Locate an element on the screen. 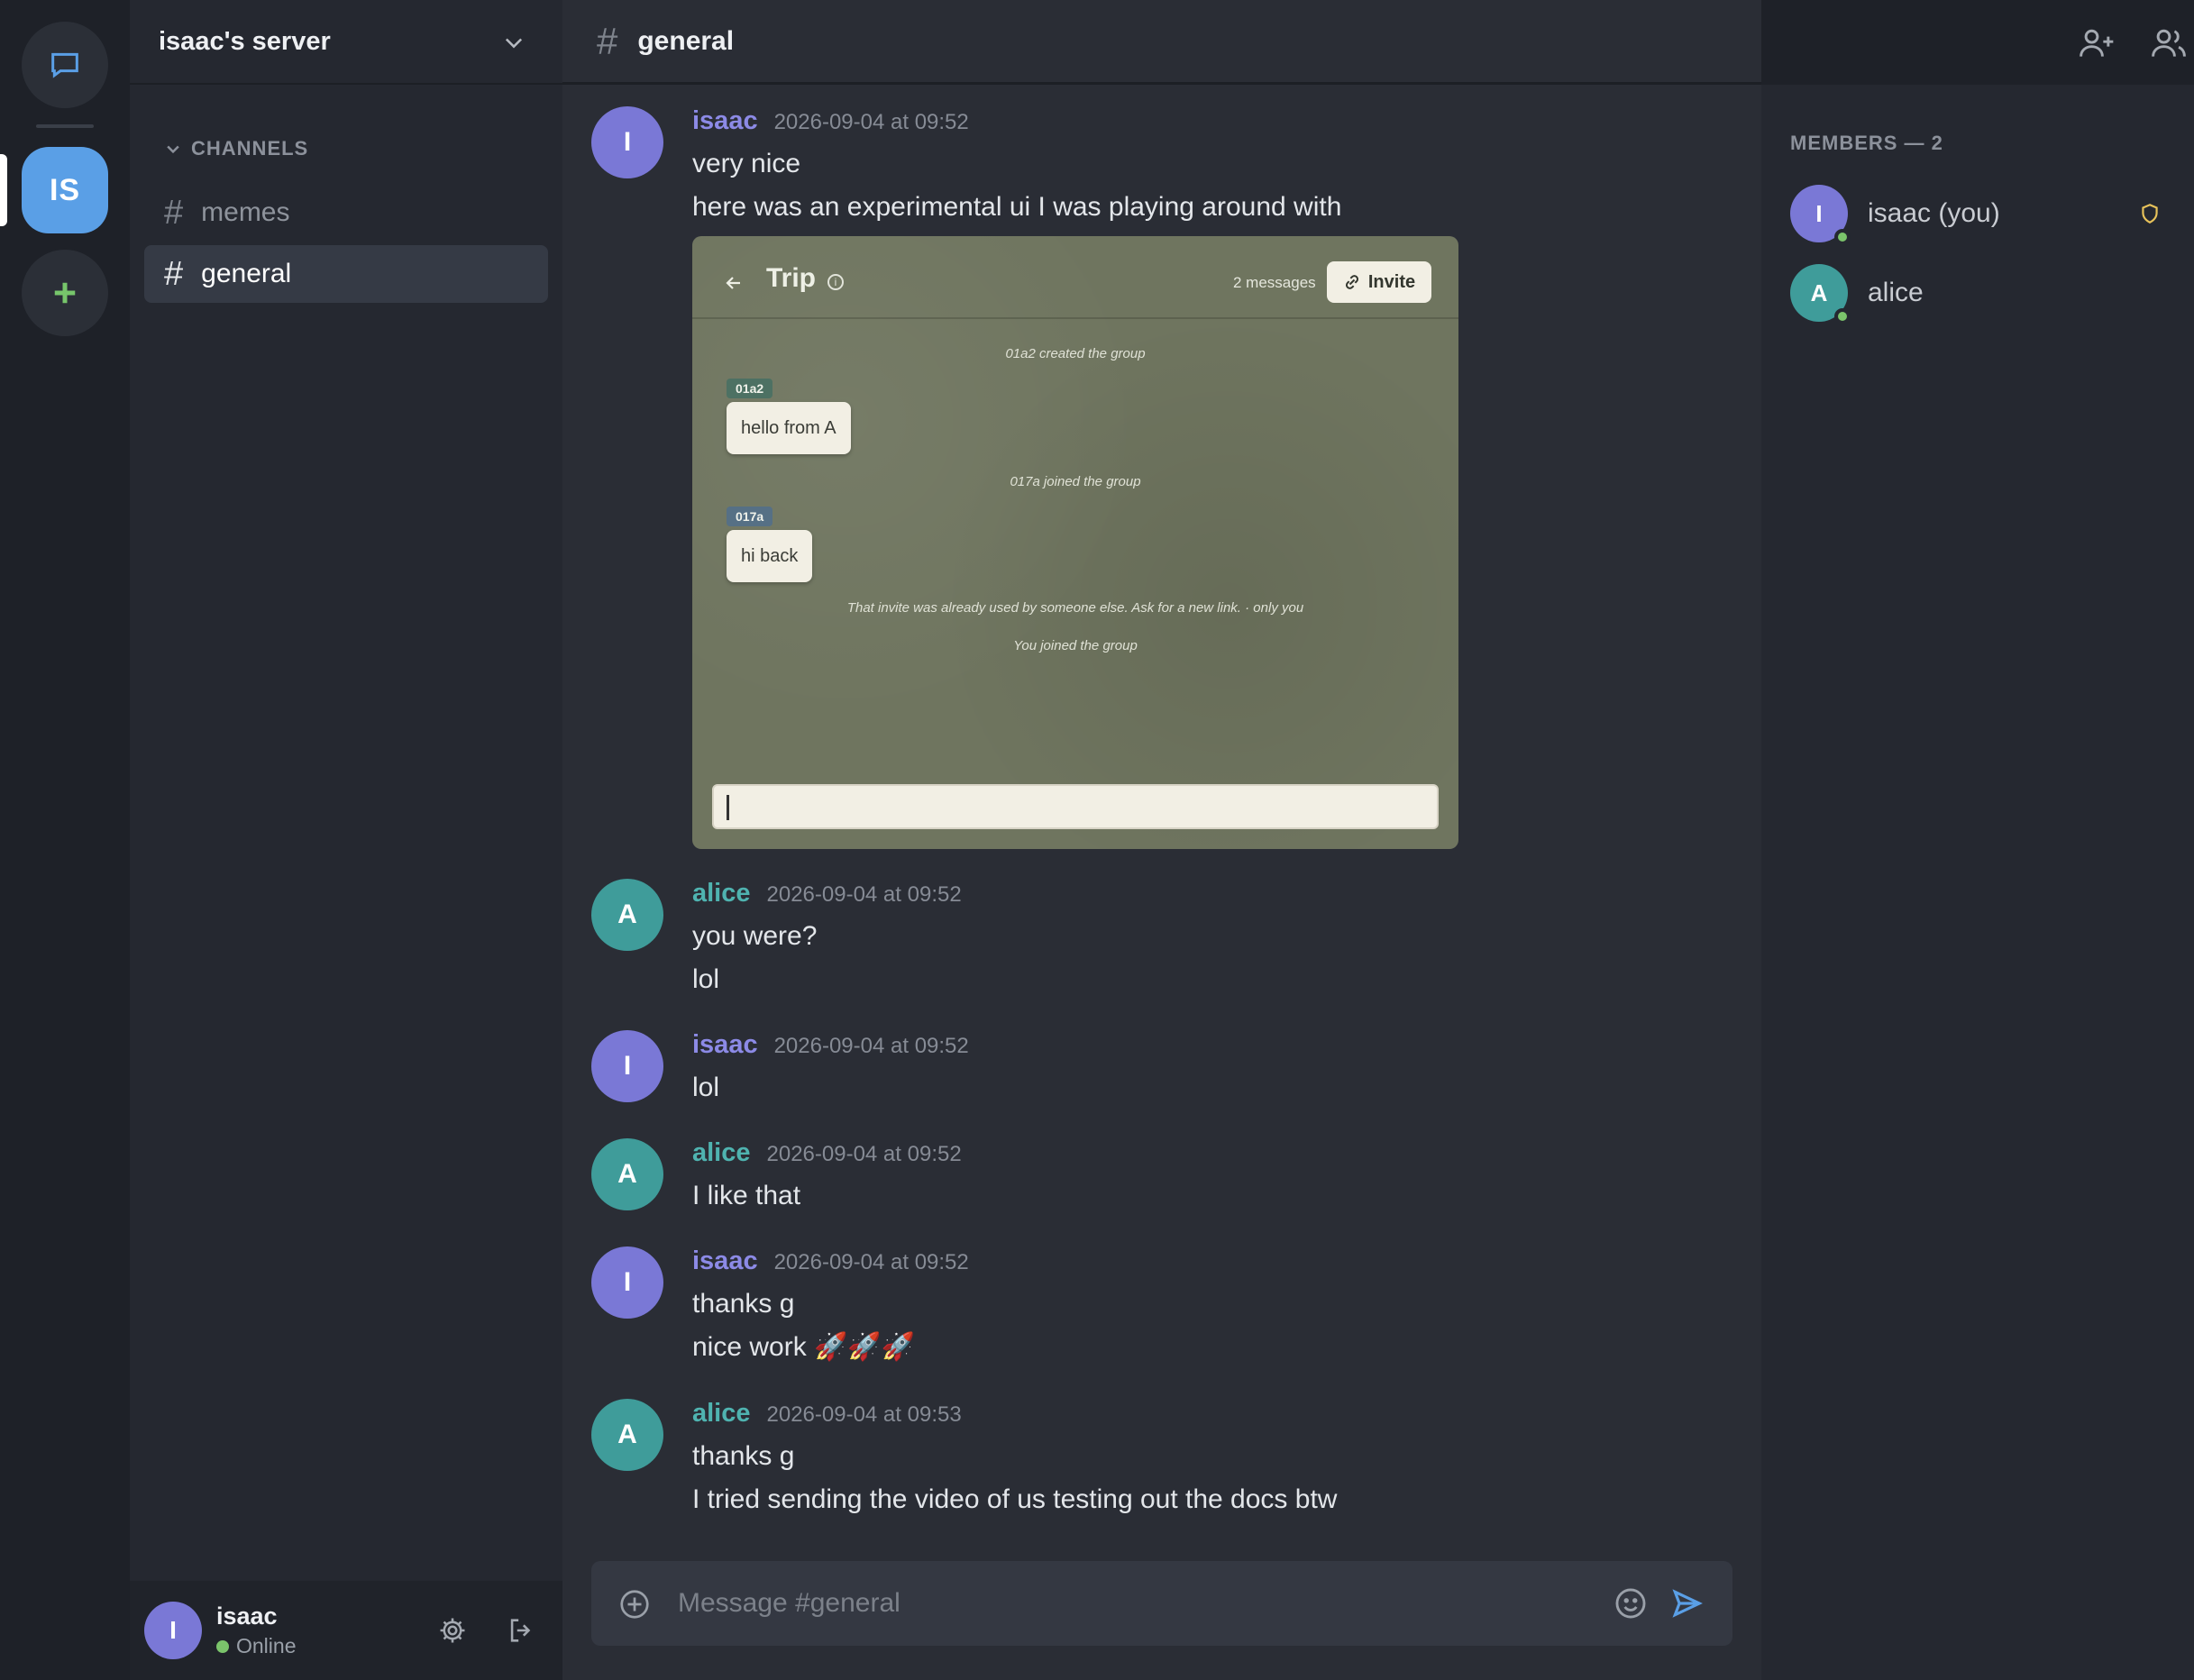 The image size is (2194, 1680). message-text: you were? is located at coordinates (755, 936).